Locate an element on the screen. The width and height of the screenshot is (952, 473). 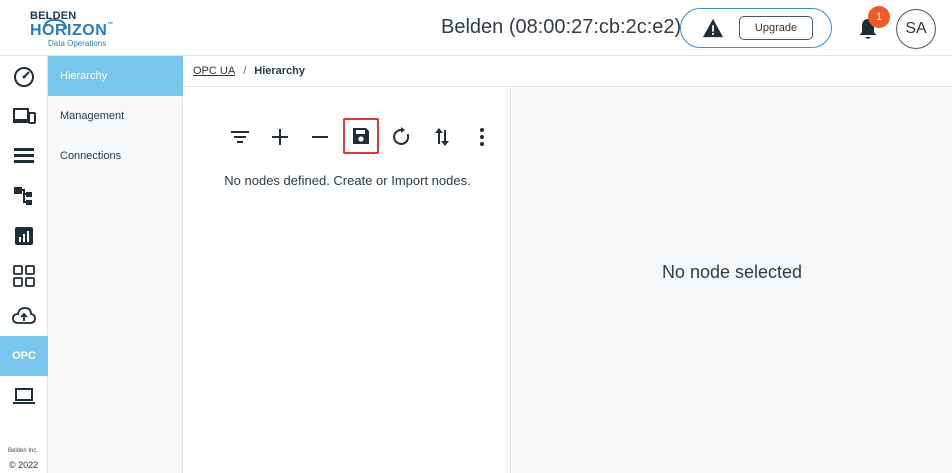
refresh-button is located at coordinates (402, 137).